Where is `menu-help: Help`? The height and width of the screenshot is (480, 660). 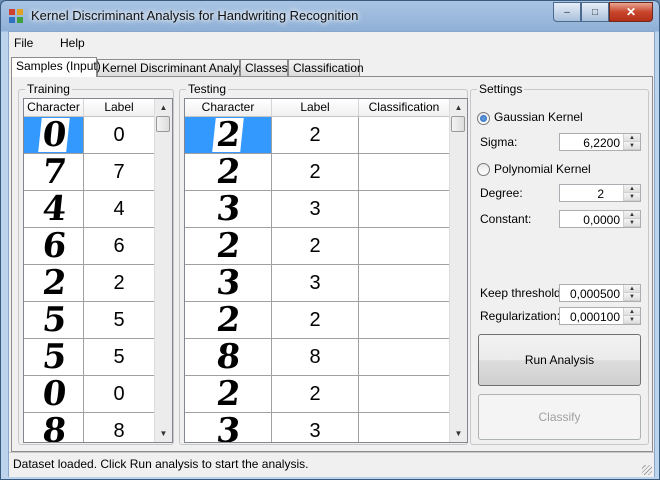
menu-help: Help is located at coordinates (72, 43).